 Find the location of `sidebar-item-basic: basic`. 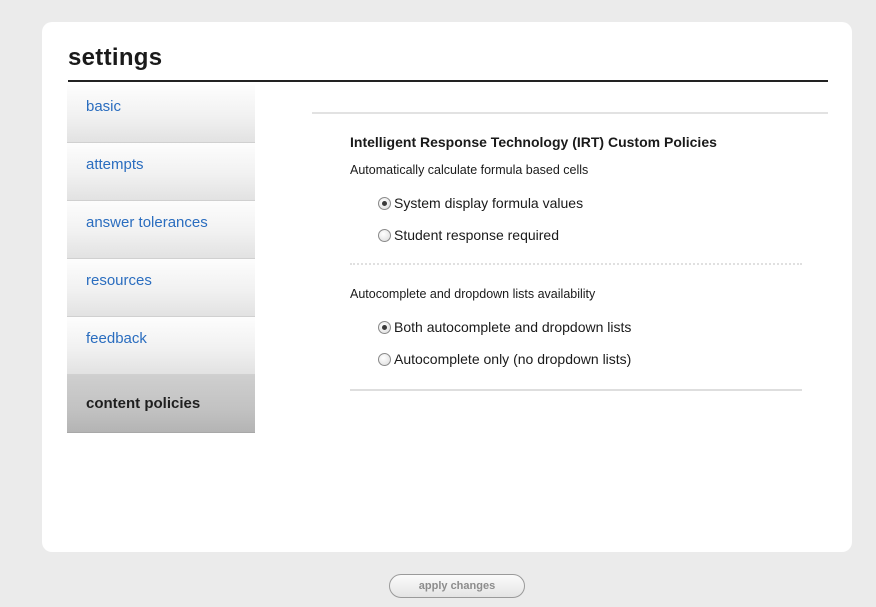

sidebar-item-basic: basic is located at coordinates (161, 114).